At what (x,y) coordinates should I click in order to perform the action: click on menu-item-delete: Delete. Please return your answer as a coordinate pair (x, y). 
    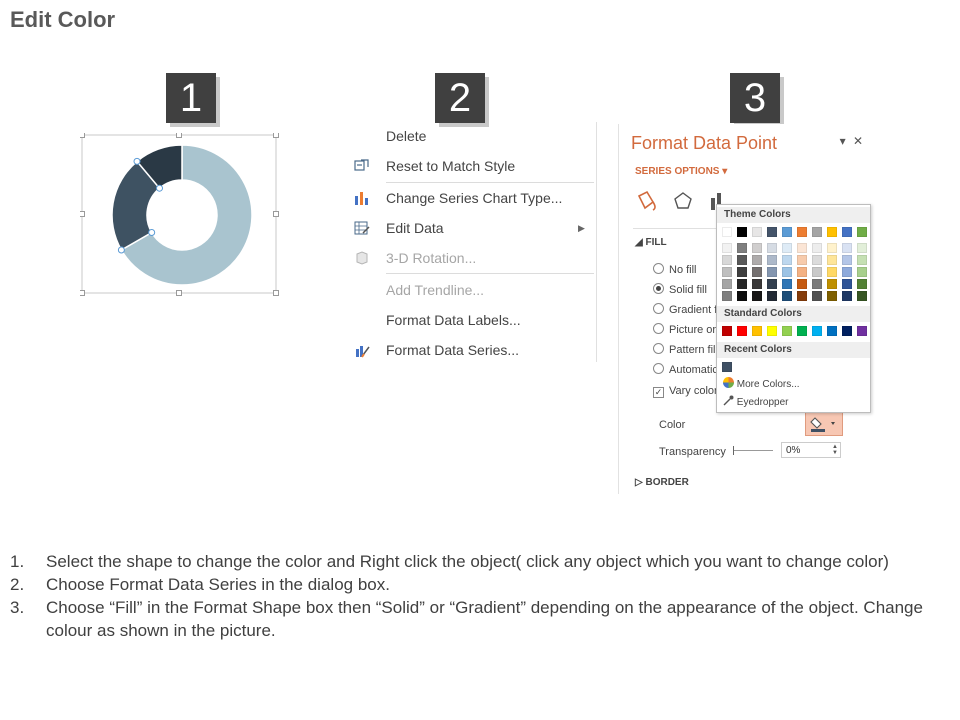
    Looking at the image, I should click on (472, 136).